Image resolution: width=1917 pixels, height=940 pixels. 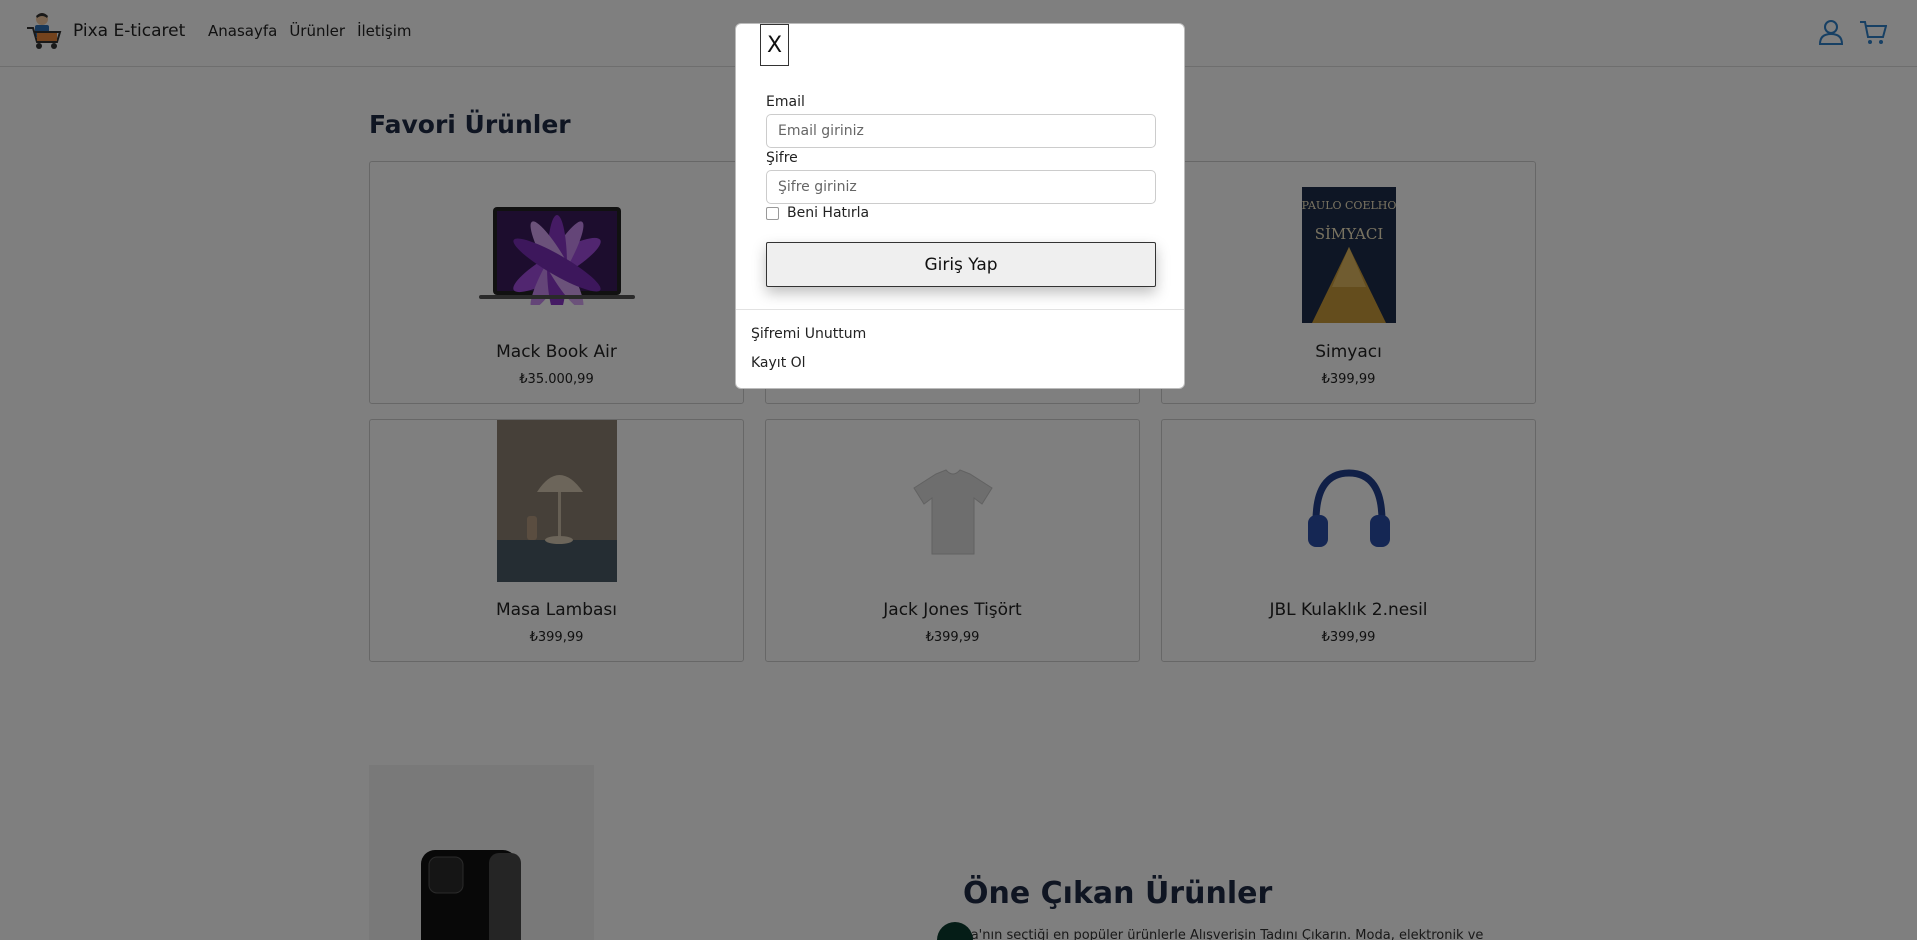 What do you see at coordinates (774, 45) in the screenshot?
I see `close-button: X` at bounding box center [774, 45].